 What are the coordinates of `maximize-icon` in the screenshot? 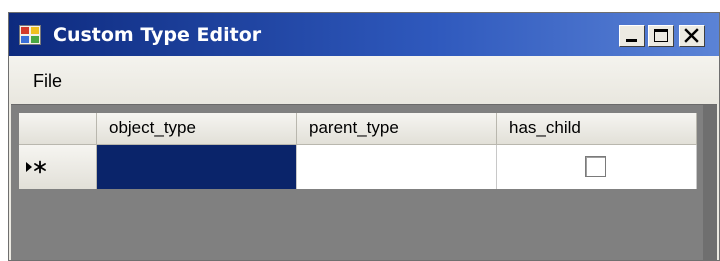 It's located at (661, 35).